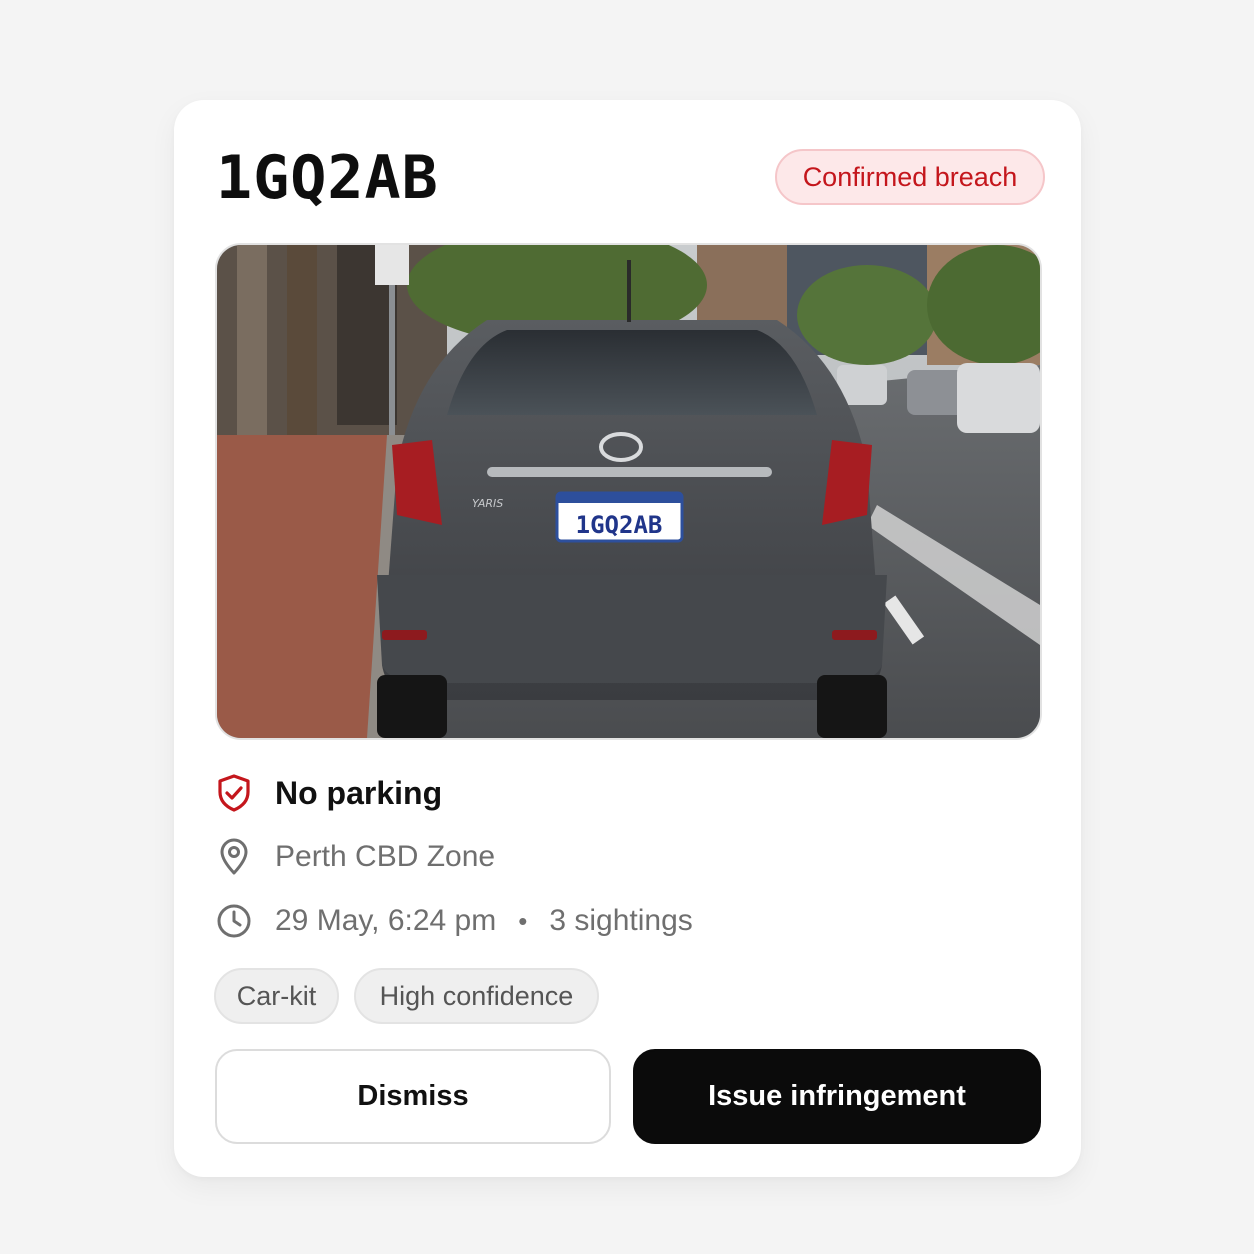  Describe the element at coordinates (234, 921) in the screenshot. I see `clock-icon` at that location.